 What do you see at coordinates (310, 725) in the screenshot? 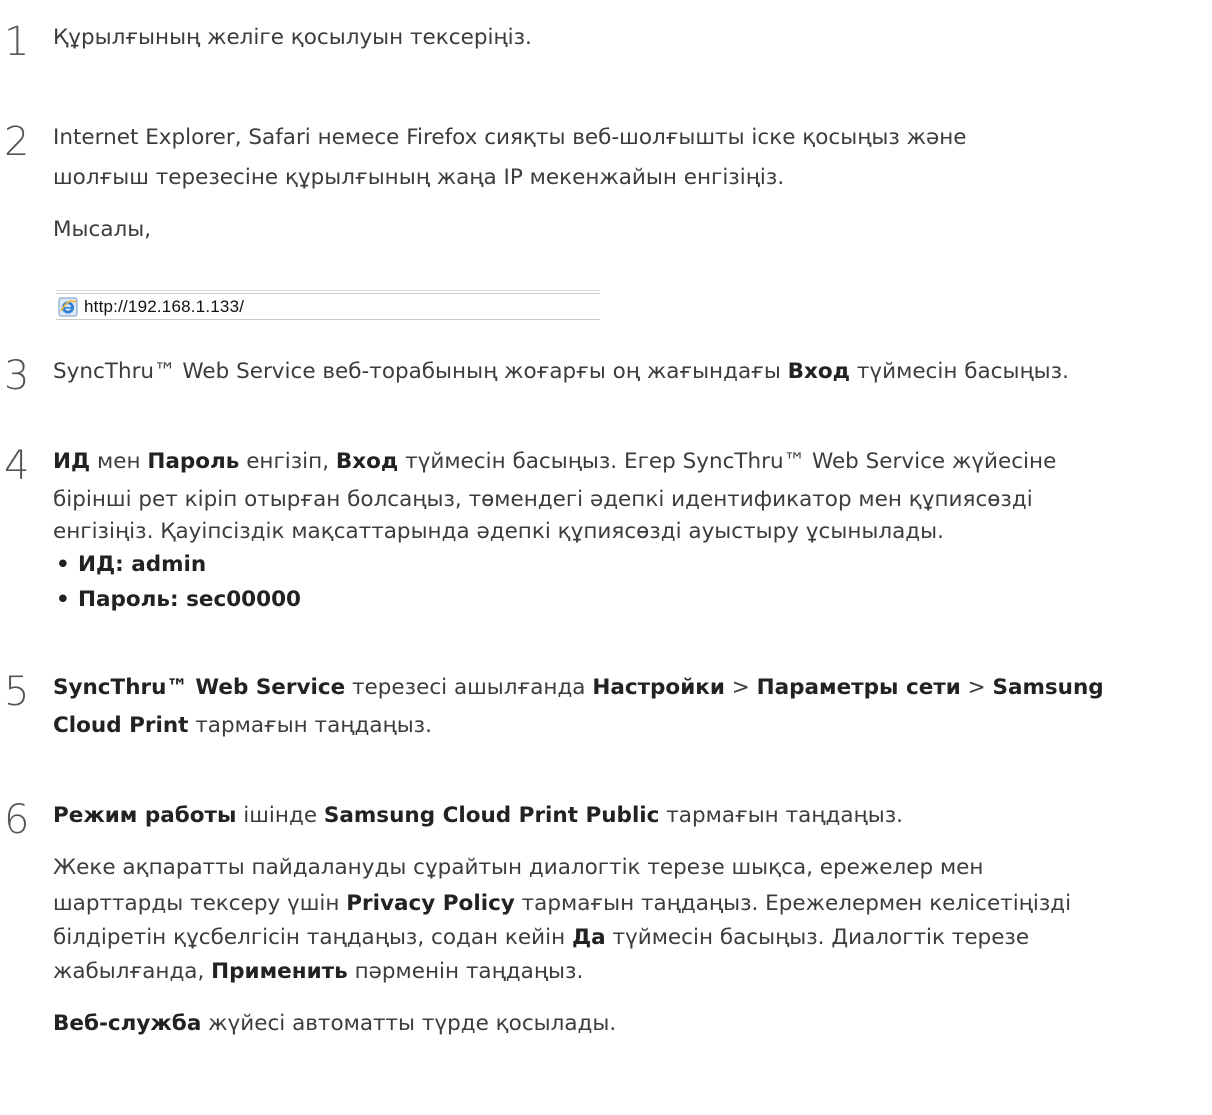
I see `step-5-text-2: тармағын таңдаңыз.` at bounding box center [310, 725].